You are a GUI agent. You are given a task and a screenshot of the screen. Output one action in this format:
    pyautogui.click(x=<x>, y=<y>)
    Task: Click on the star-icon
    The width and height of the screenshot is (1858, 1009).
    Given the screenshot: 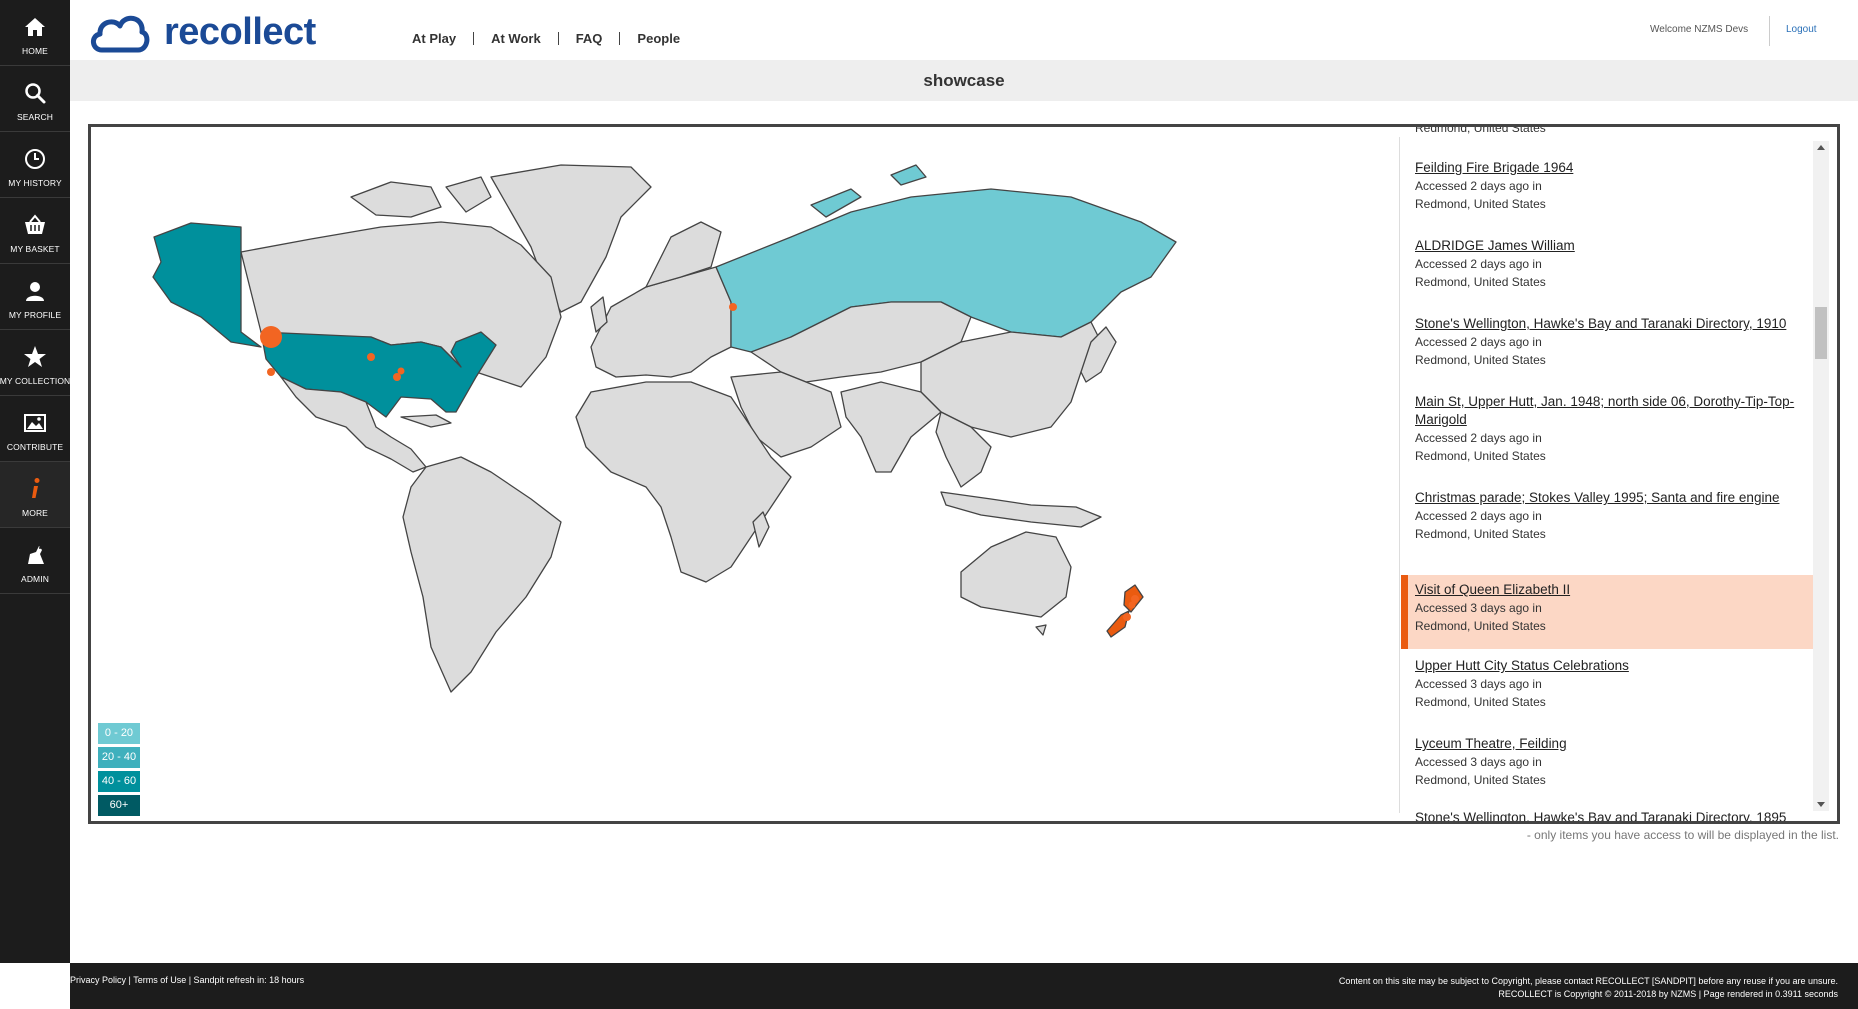 What is the action you would take?
    pyautogui.click(x=35, y=356)
    